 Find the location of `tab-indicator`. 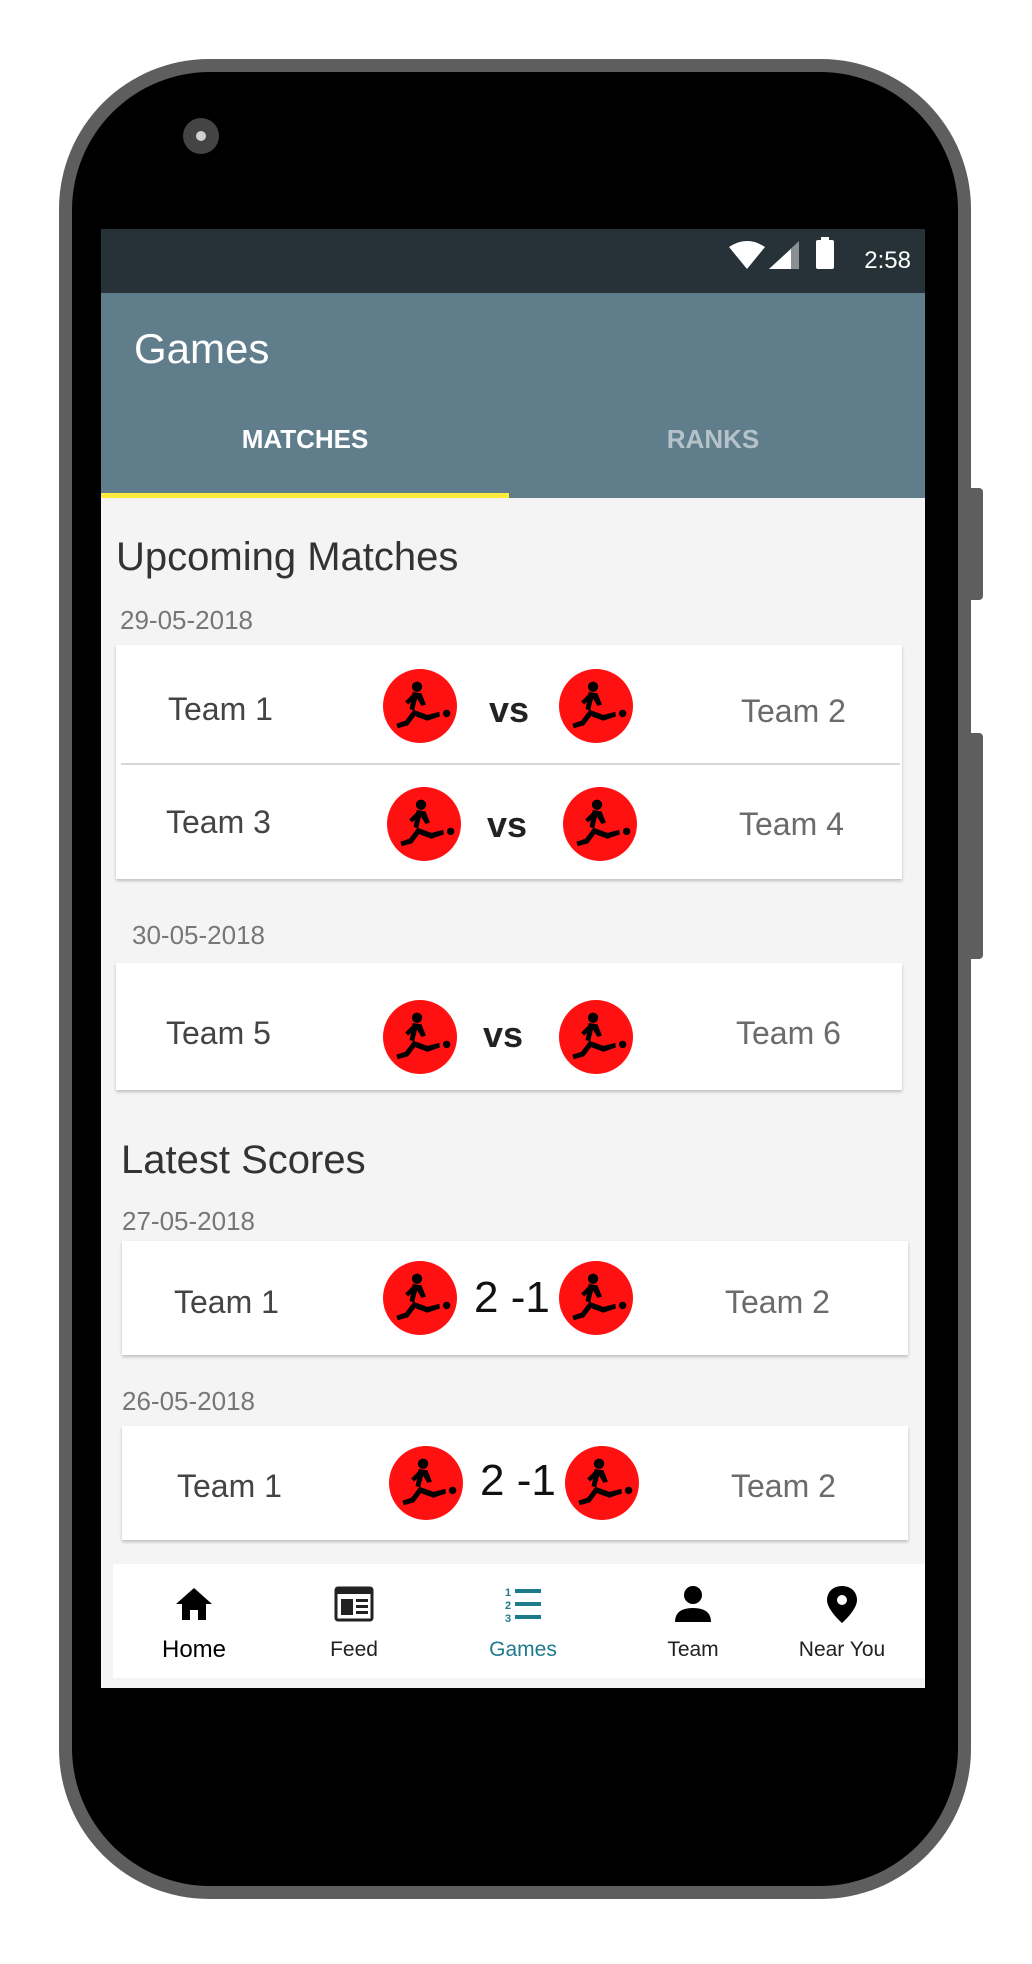

tab-indicator is located at coordinates (305, 495).